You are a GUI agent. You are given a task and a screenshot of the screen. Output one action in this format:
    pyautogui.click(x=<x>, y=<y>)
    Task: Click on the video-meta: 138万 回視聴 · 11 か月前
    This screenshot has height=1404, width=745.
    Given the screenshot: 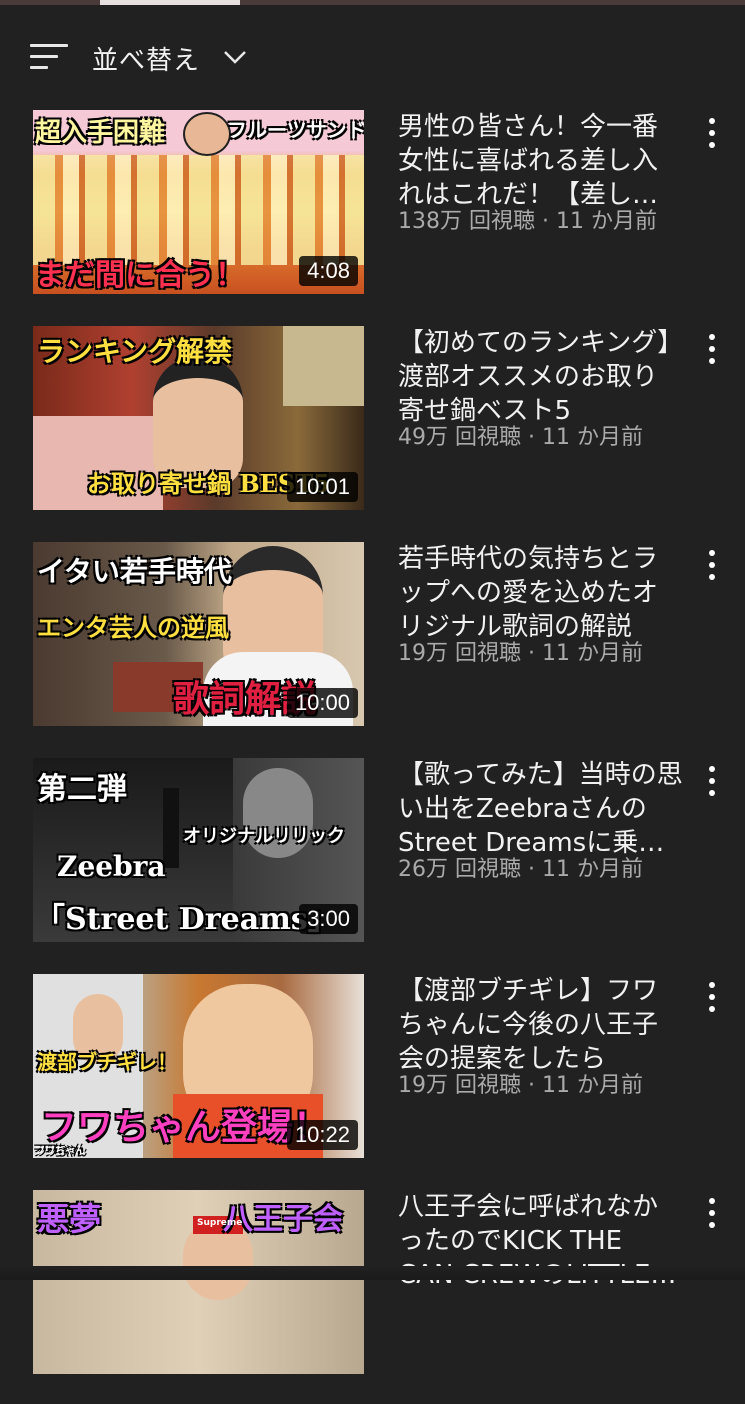 What is the action you would take?
    pyautogui.click(x=527, y=221)
    